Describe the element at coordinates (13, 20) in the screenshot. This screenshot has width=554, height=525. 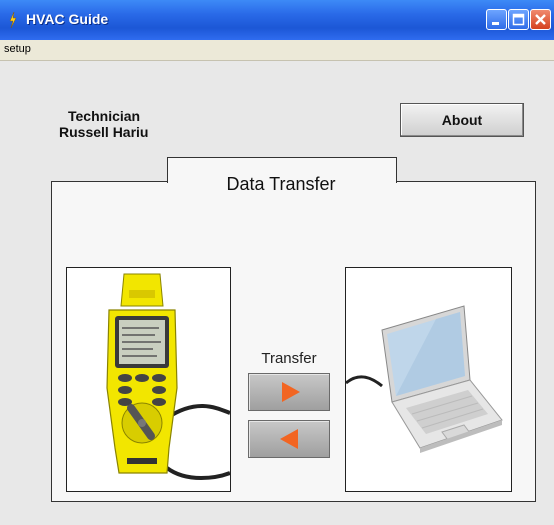
I see `app-icon` at that location.